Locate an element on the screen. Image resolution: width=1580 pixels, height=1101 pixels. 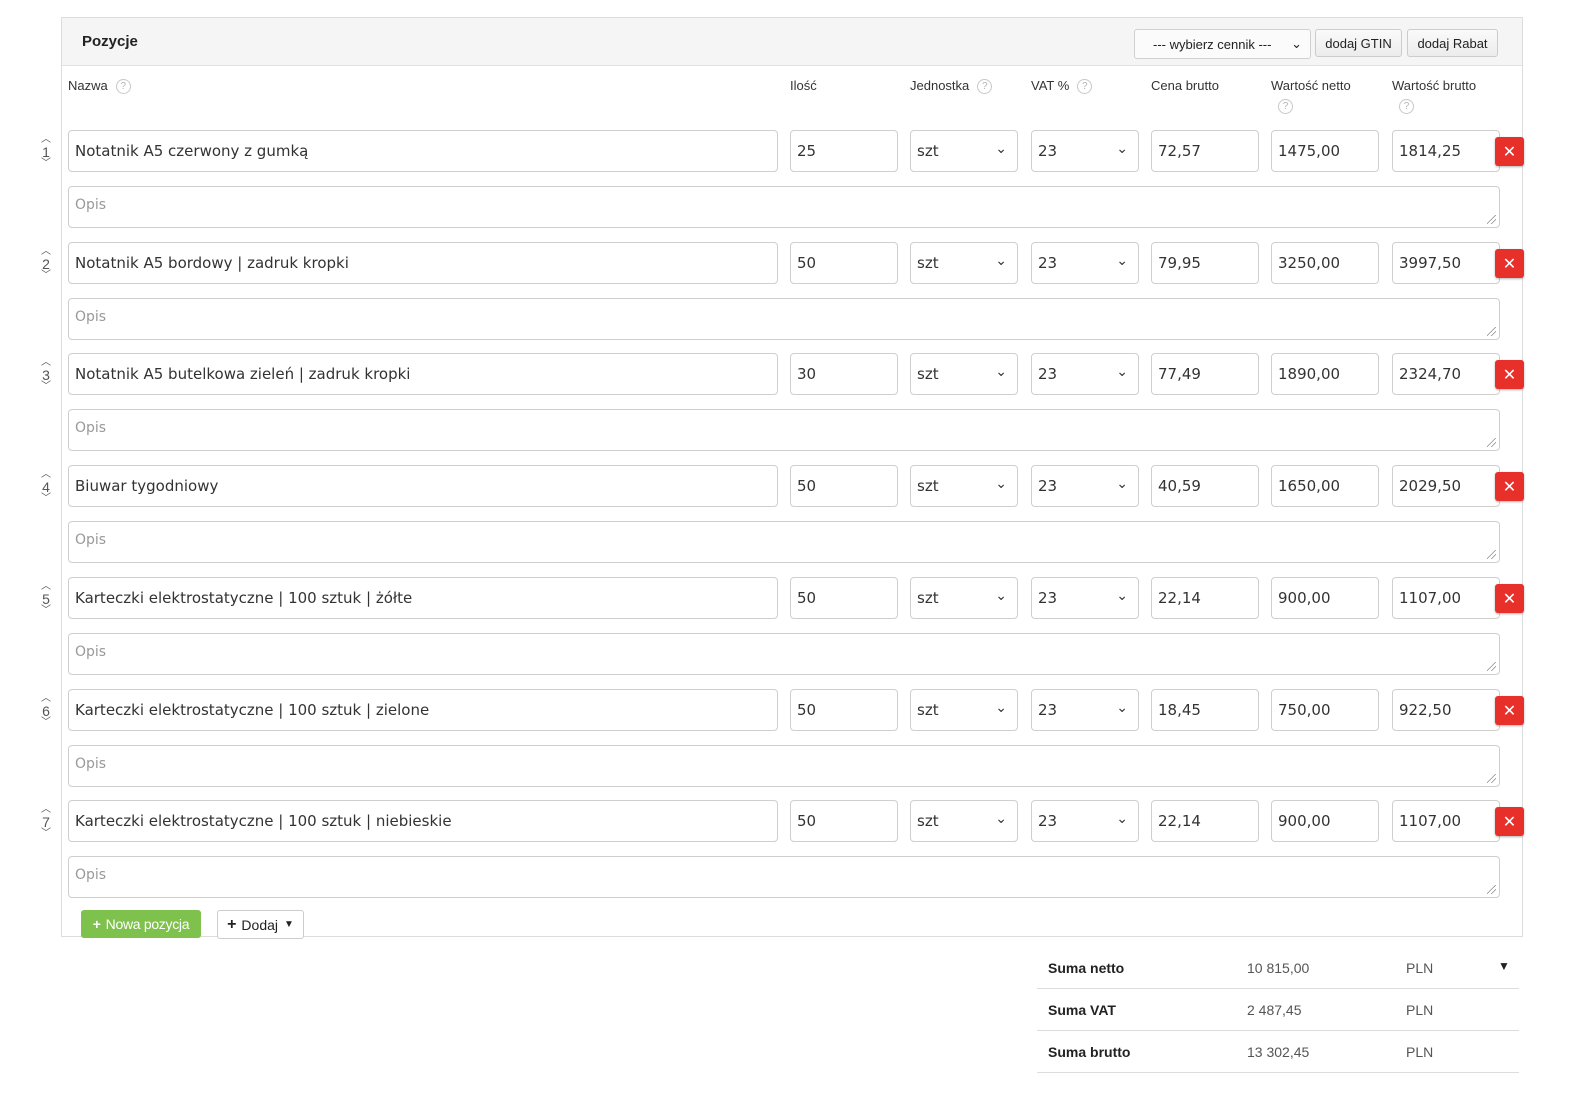
add-gtin-button: dodaj GTIN is located at coordinates (1358, 43).